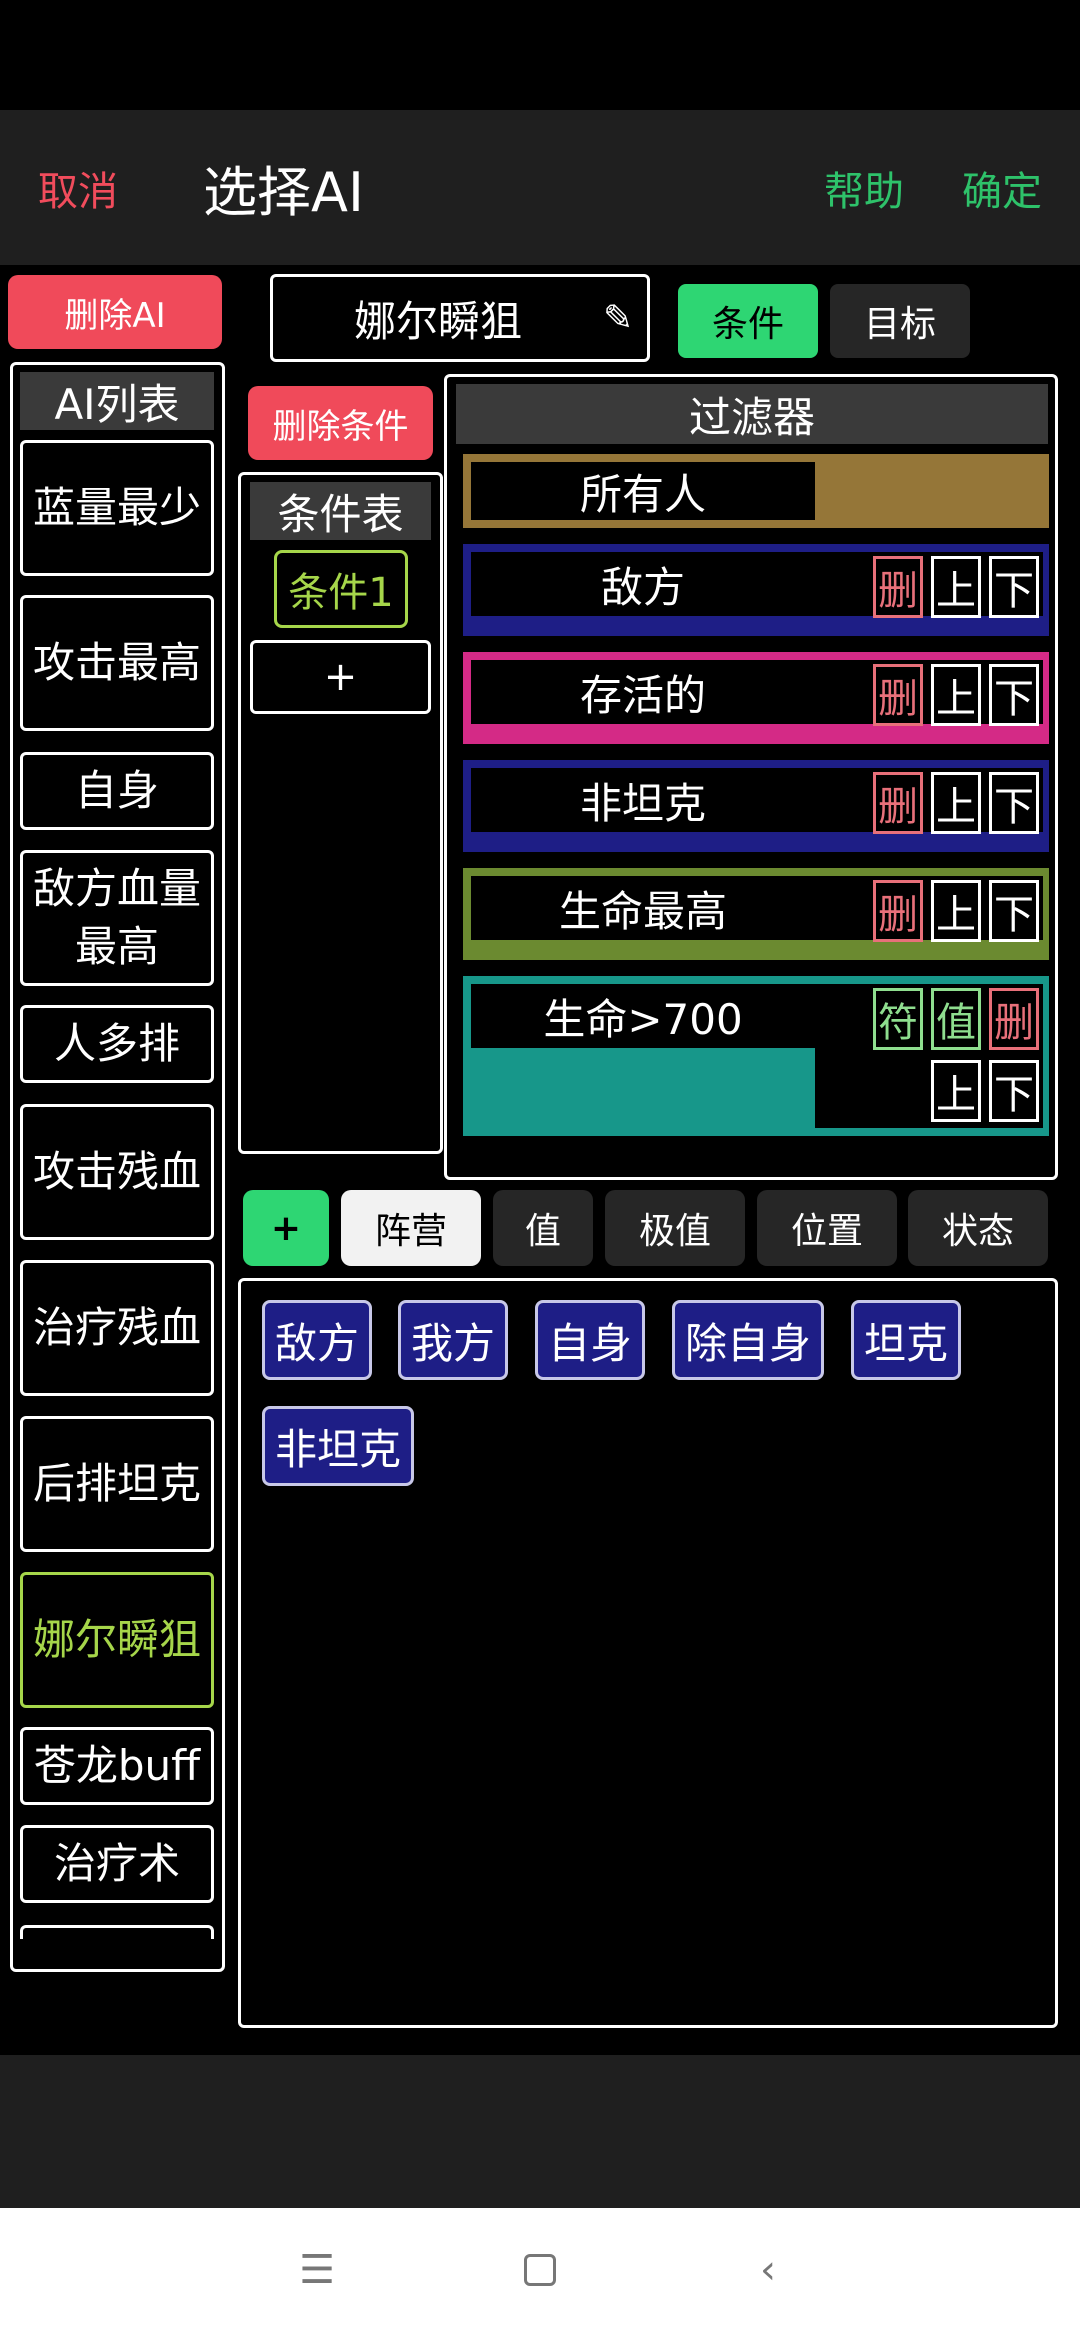 The height and width of the screenshot is (2340, 1080). What do you see at coordinates (768, 2270) in the screenshot?
I see `back-icon: ‹` at bounding box center [768, 2270].